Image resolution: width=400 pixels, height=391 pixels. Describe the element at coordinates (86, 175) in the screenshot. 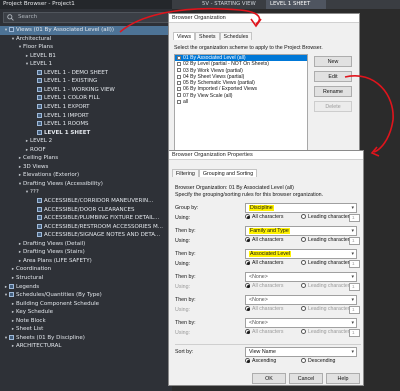

I see `tree-item: ▸ Elevations (Exterior)` at that location.